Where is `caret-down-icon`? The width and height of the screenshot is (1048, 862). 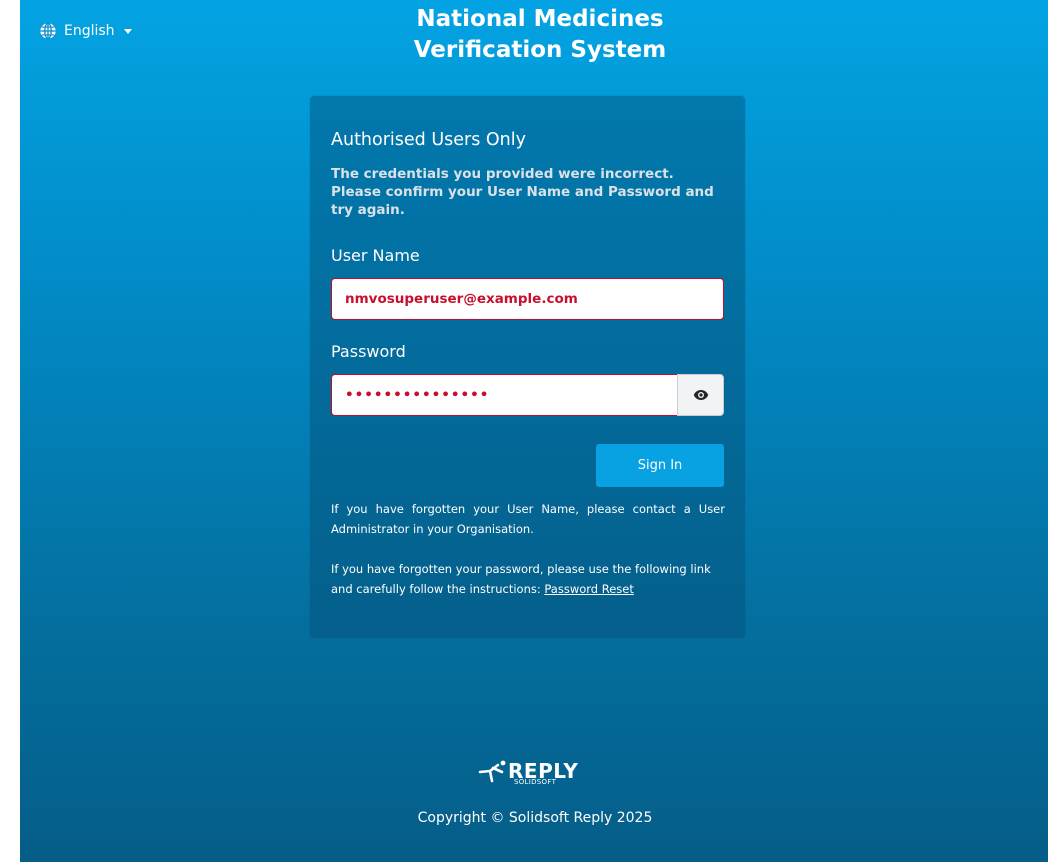
caret-down-icon is located at coordinates (127, 31).